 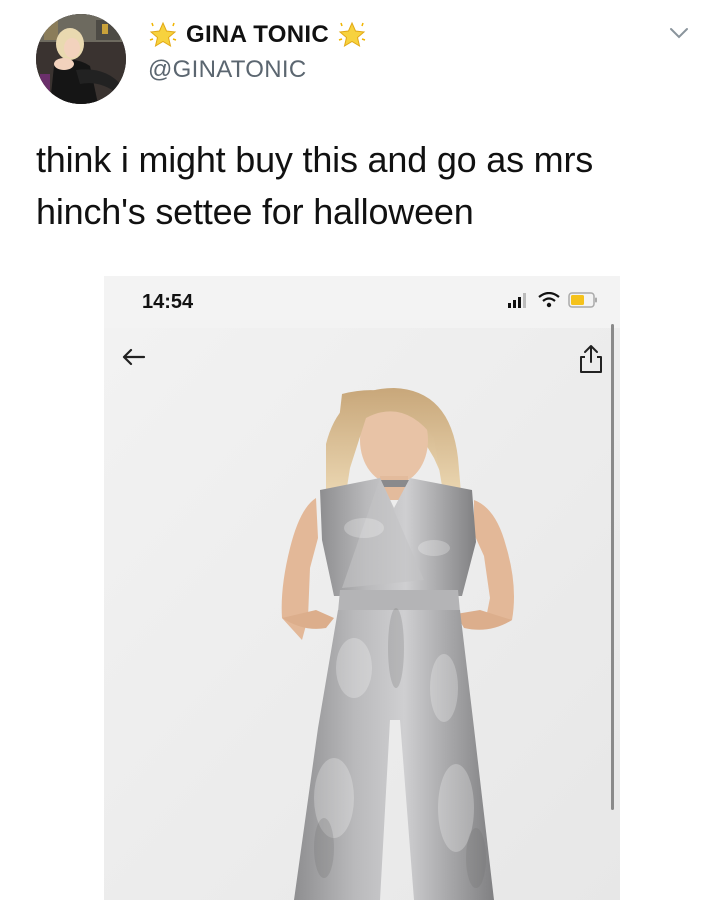 I want to click on name-row: GINA TONIC, so click(x=257, y=35).